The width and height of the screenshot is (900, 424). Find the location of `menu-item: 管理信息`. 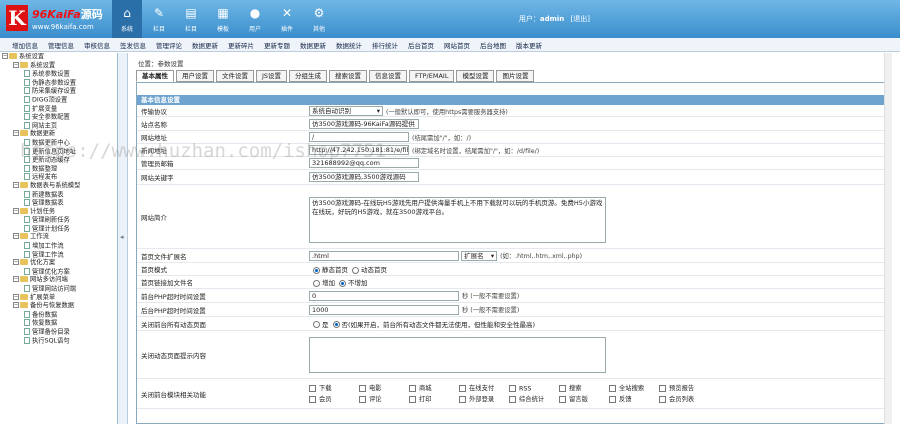

menu-item: 管理信息 is located at coordinates (61, 45).